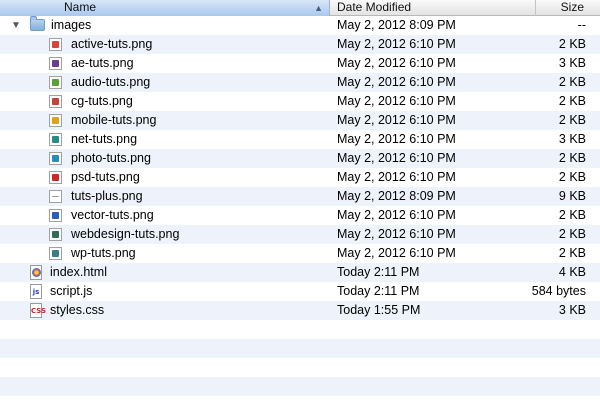 This screenshot has height=400, width=600. I want to click on file-row: CSS styles.css Today 1:55 PM 3 KB, so click(300, 310).